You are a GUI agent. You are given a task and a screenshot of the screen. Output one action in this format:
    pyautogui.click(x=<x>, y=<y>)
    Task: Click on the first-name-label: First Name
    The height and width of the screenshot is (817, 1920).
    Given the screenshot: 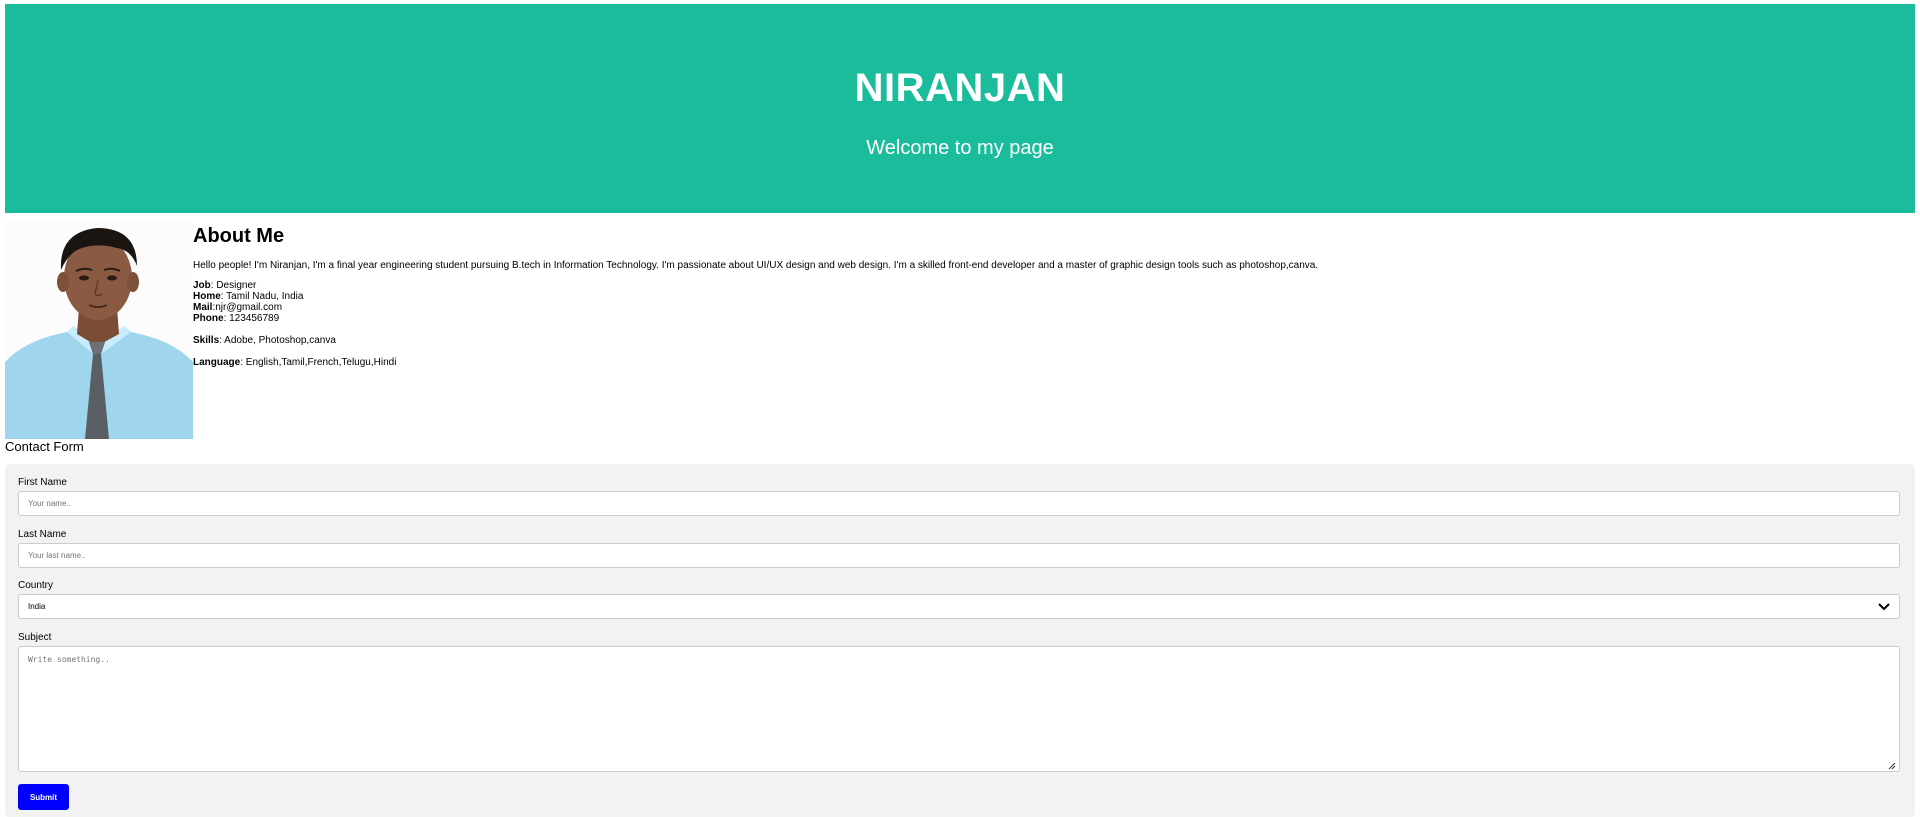 What is the action you would take?
    pyautogui.click(x=42, y=482)
    